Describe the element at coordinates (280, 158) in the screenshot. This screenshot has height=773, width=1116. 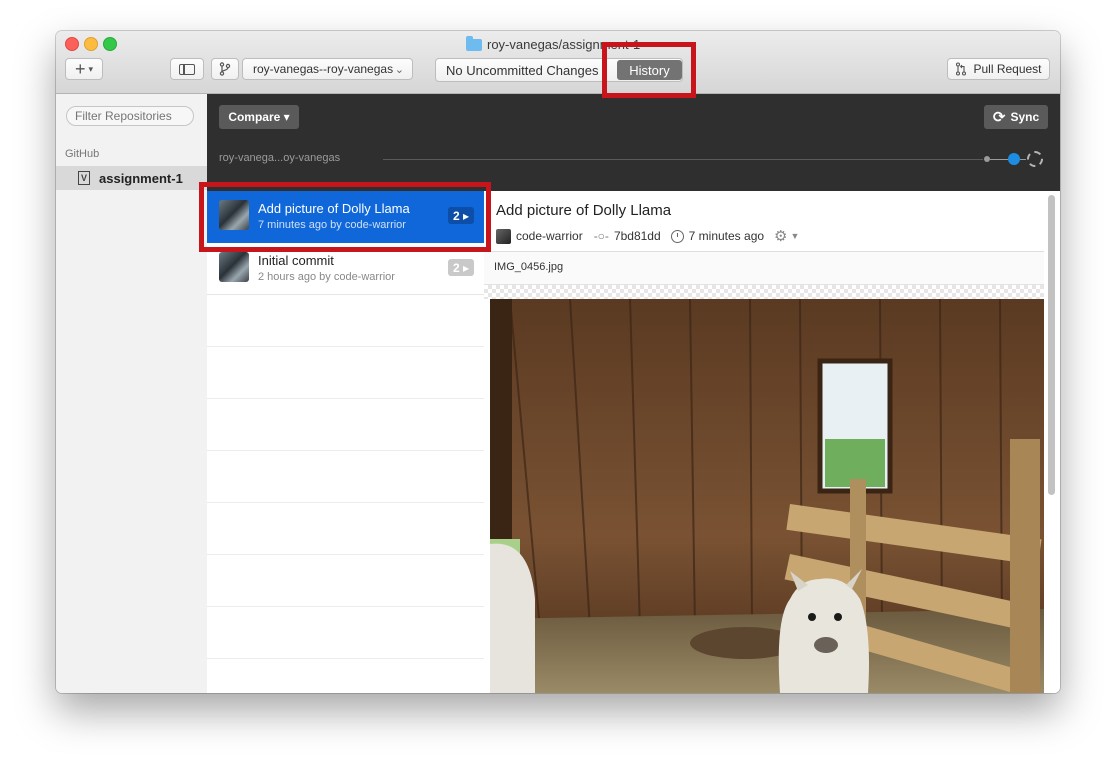
I see `branch-comparison-label: roy-vanega...oy-vanegas` at that location.